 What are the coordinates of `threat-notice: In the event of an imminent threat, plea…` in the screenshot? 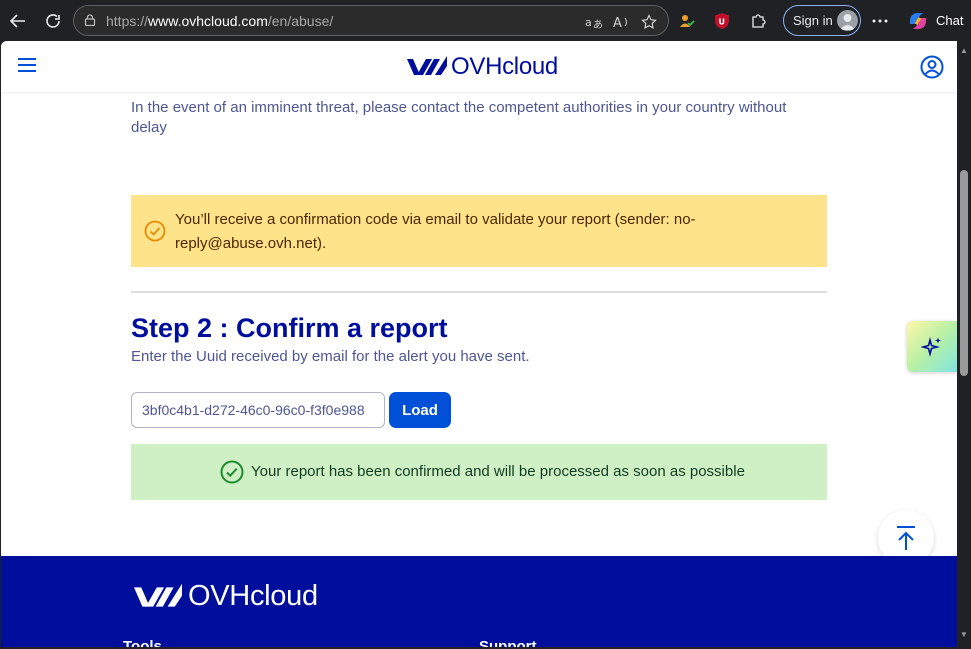 It's located at (459, 117).